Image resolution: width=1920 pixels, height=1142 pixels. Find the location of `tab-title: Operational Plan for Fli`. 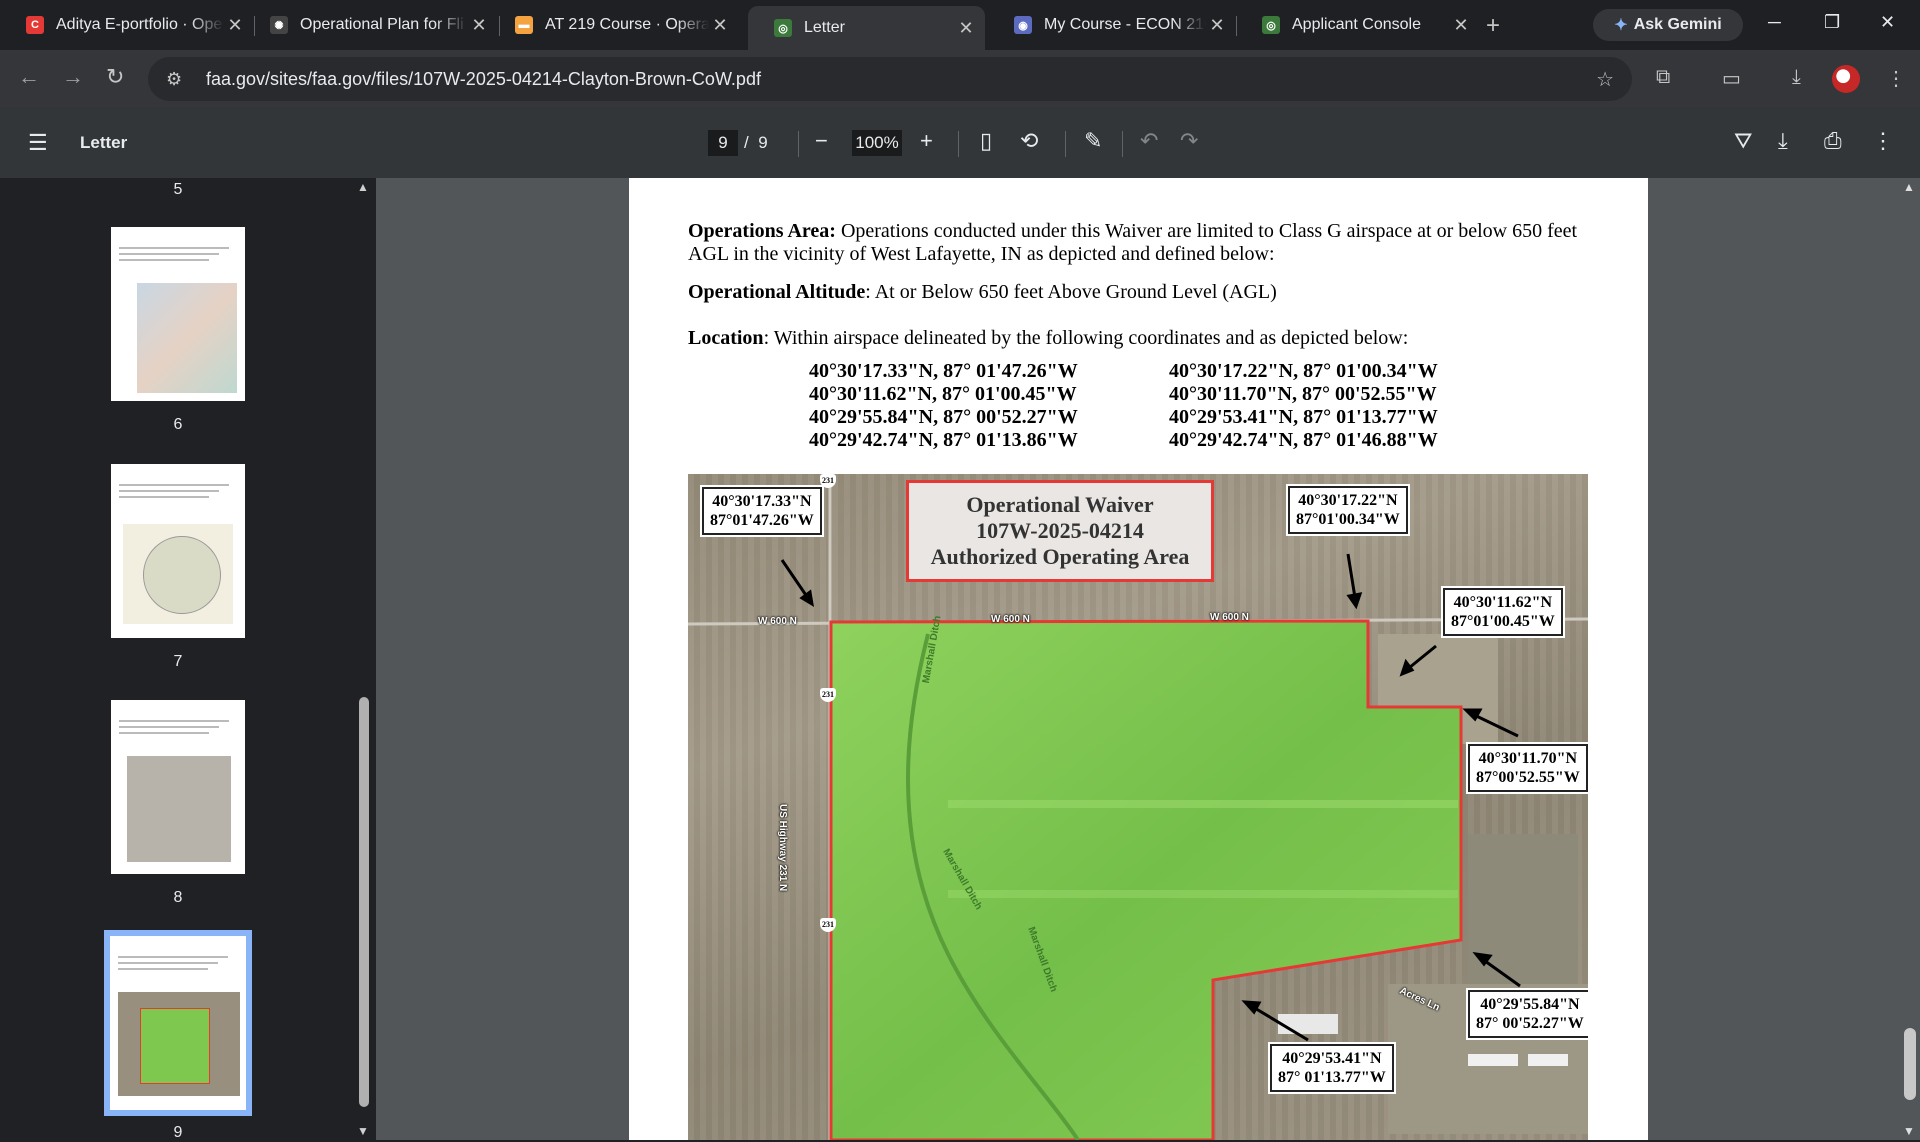

tab-title: Operational Plan for Fli is located at coordinates (382, 24).